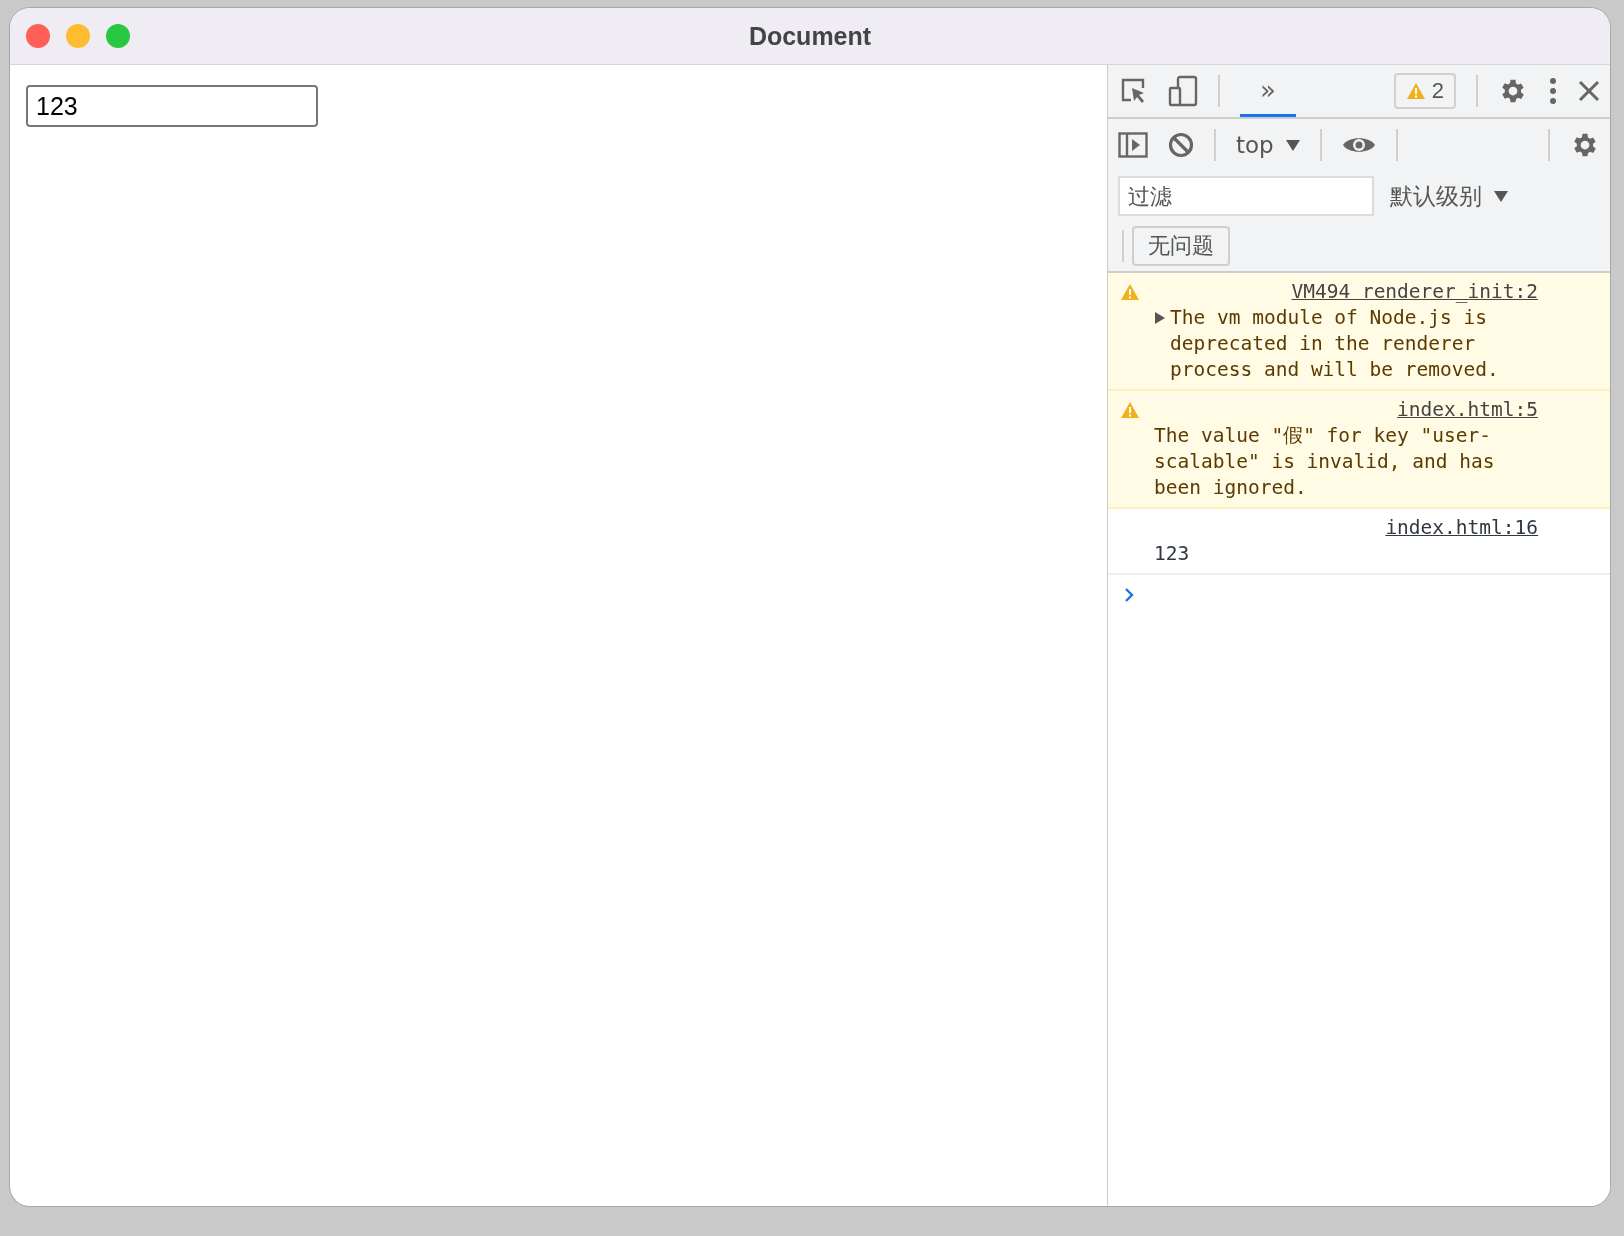 The width and height of the screenshot is (1624, 1236). What do you see at coordinates (1449, 196) in the screenshot?
I see `log-level-dropdown: 默认级别` at bounding box center [1449, 196].